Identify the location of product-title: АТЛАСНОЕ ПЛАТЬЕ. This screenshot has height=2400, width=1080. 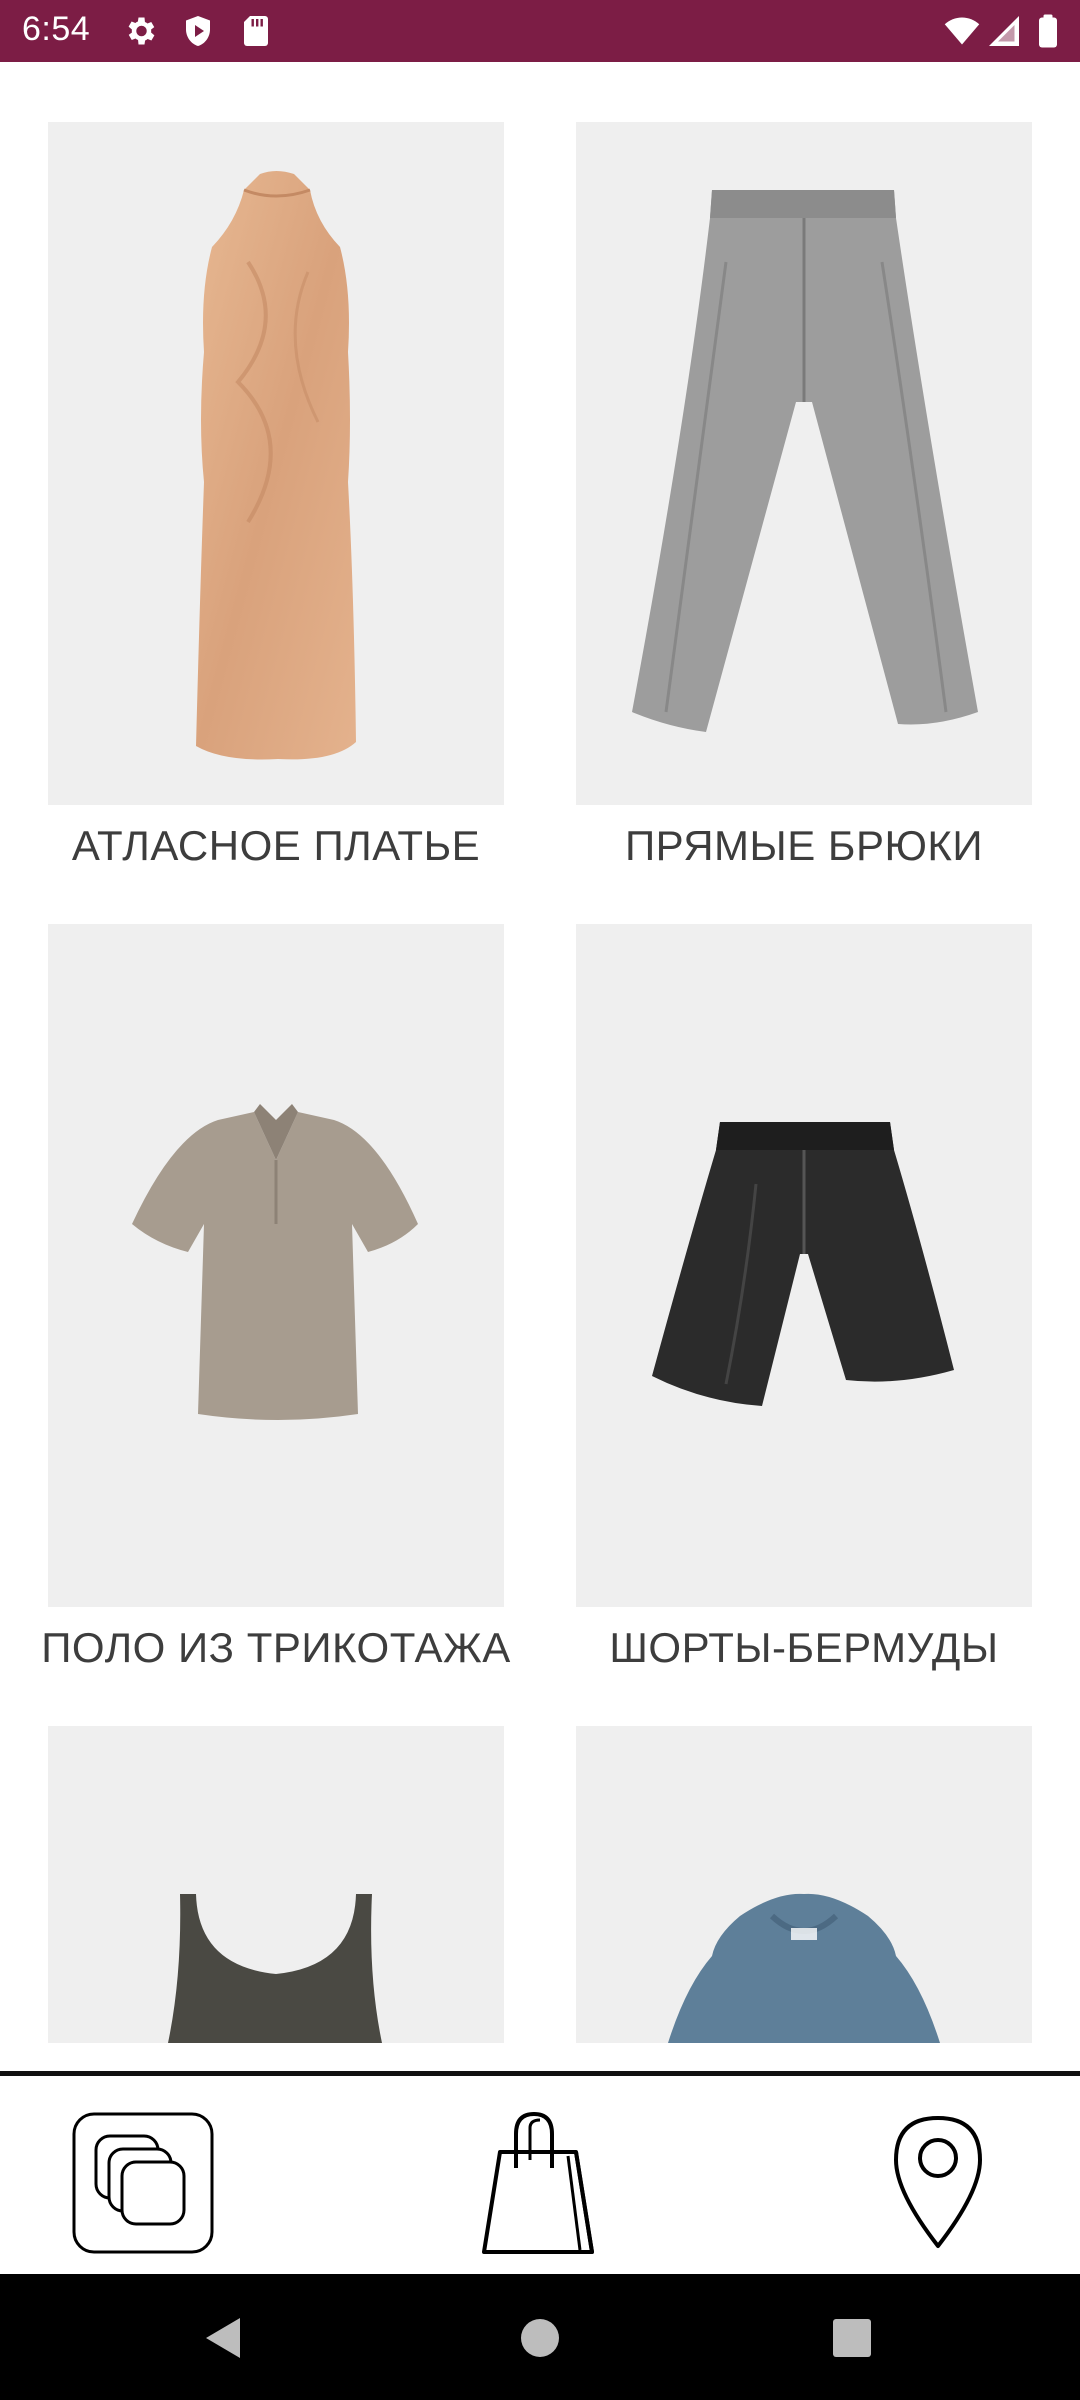
(276, 846).